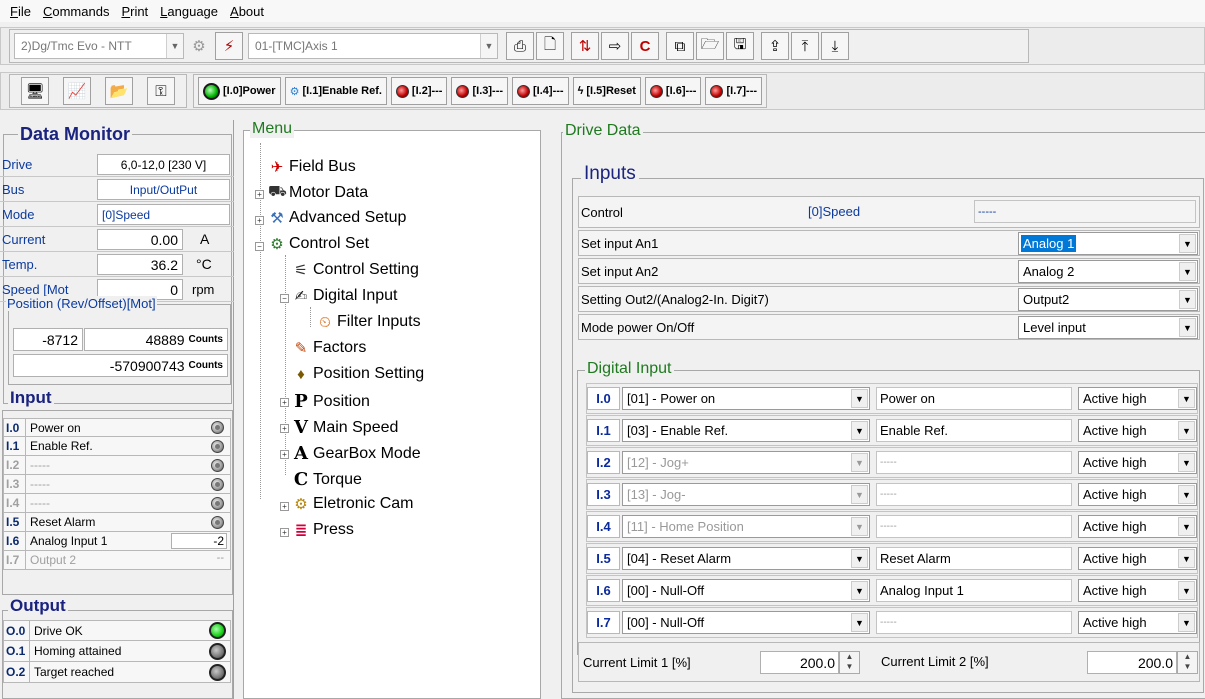 The height and width of the screenshot is (699, 1205). Describe the element at coordinates (1132, 662) in the screenshot. I see `current-limit-2-input: 200.0` at that location.